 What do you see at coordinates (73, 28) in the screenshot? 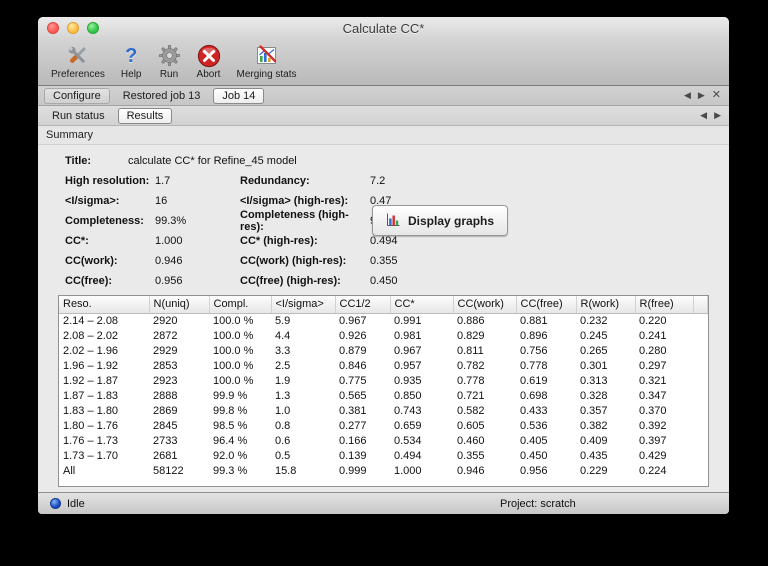
I see `minimize-window-button` at bounding box center [73, 28].